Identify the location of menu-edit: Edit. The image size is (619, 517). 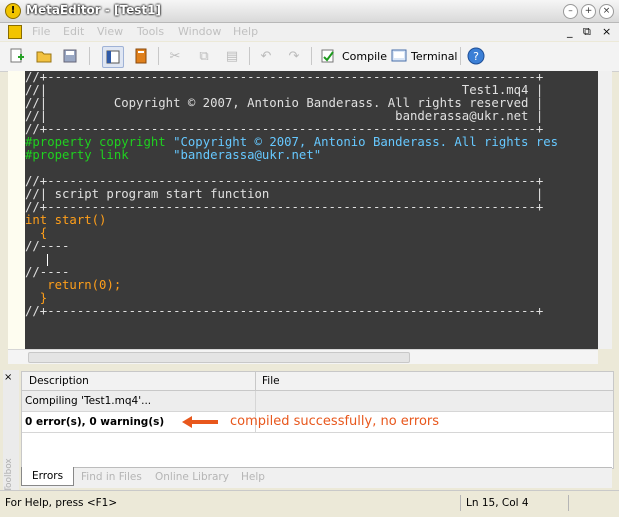
(73, 31).